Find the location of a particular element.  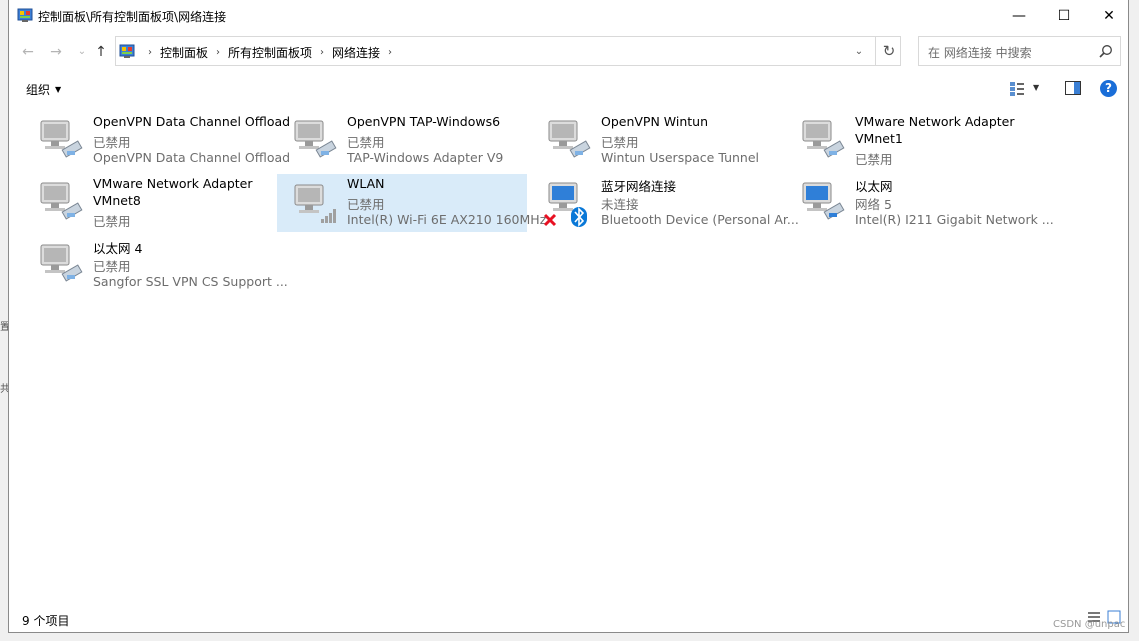

refresh-icon: ↻ is located at coordinates (889, 51).